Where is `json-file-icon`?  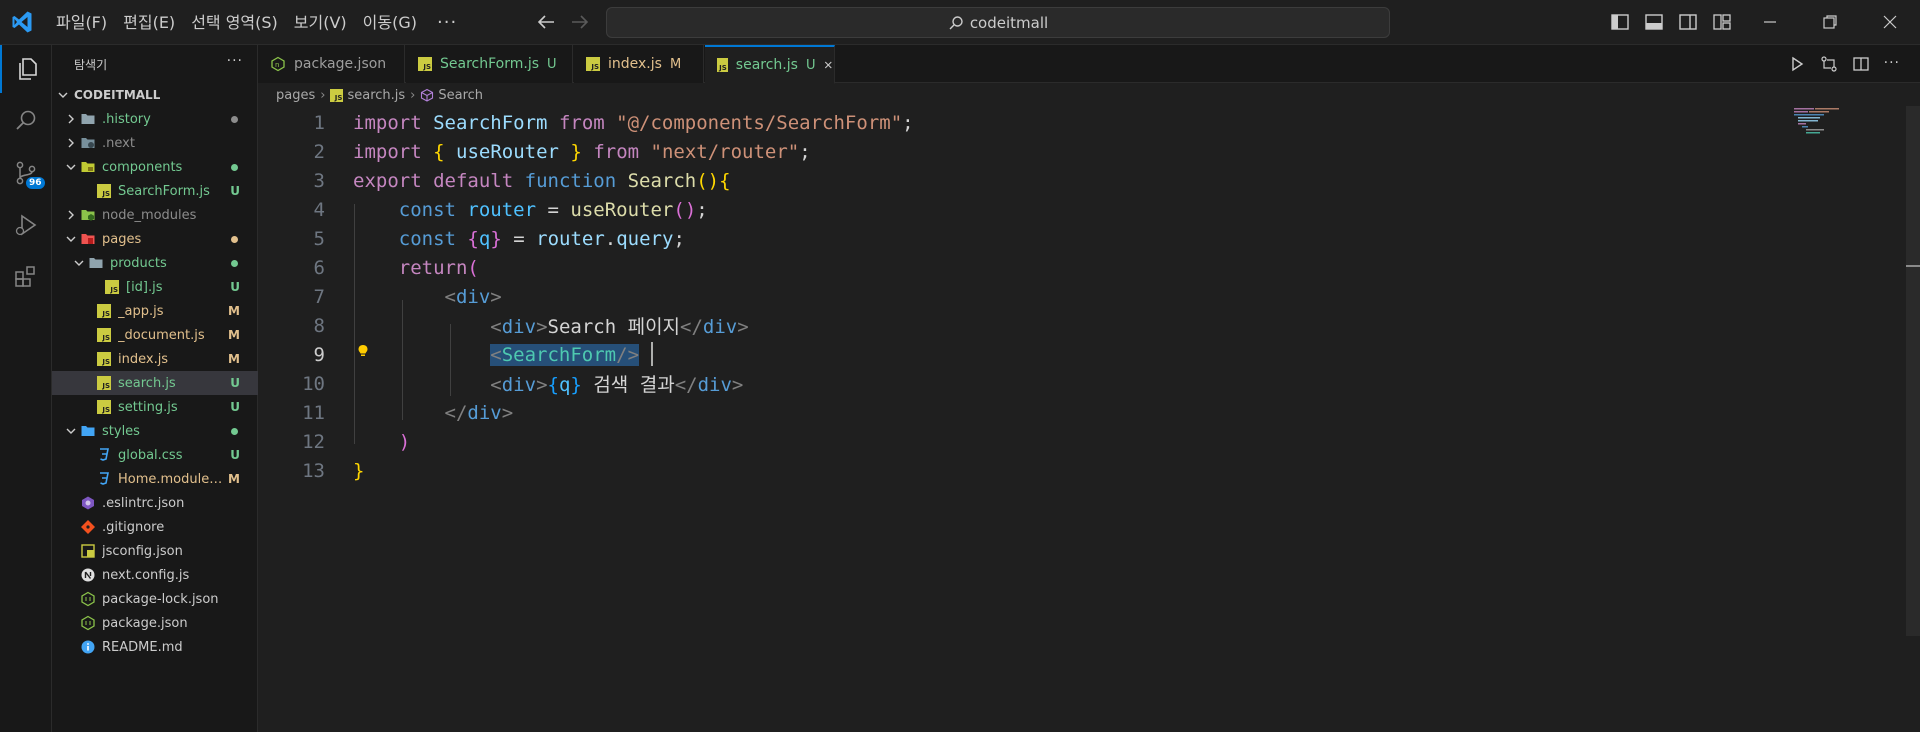
json-file-icon is located at coordinates (88, 551).